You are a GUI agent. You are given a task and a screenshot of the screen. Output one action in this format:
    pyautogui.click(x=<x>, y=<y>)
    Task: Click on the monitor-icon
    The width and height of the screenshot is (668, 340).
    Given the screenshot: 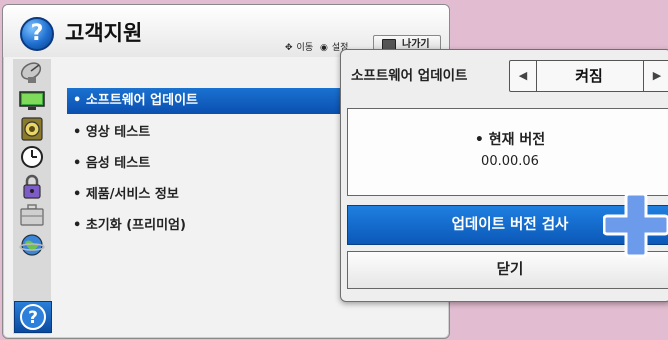 What is the action you would take?
    pyautogui.click(x=32, y=101)
    